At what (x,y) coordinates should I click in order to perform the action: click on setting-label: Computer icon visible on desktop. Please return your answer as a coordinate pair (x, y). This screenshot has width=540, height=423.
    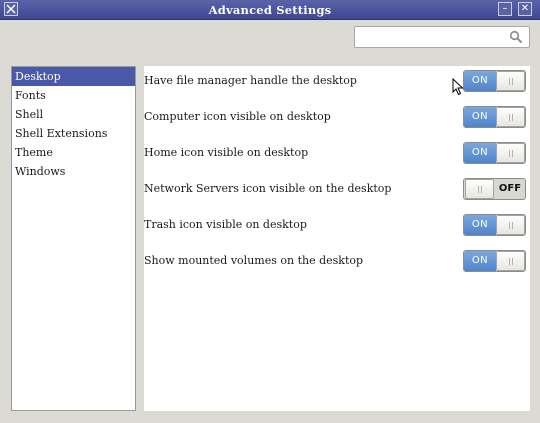
    Looking at the image, I should click on (237, 116).